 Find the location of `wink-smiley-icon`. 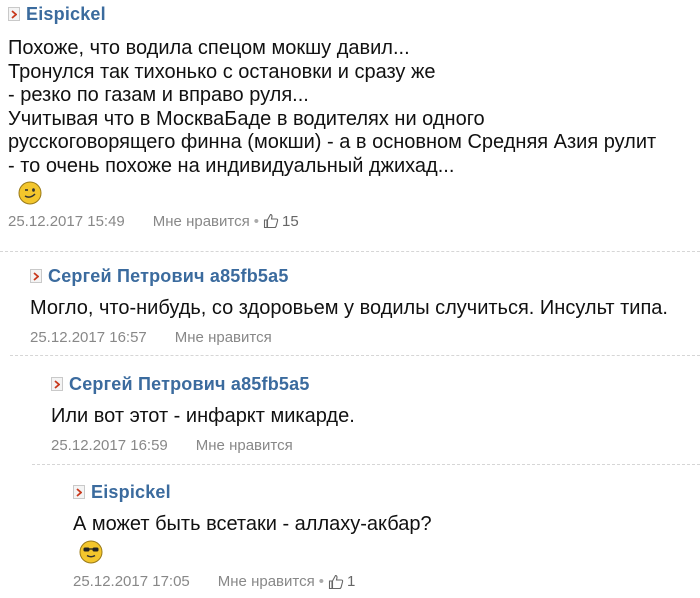

wink-smiley-icon is located at coordinates (359, 193).